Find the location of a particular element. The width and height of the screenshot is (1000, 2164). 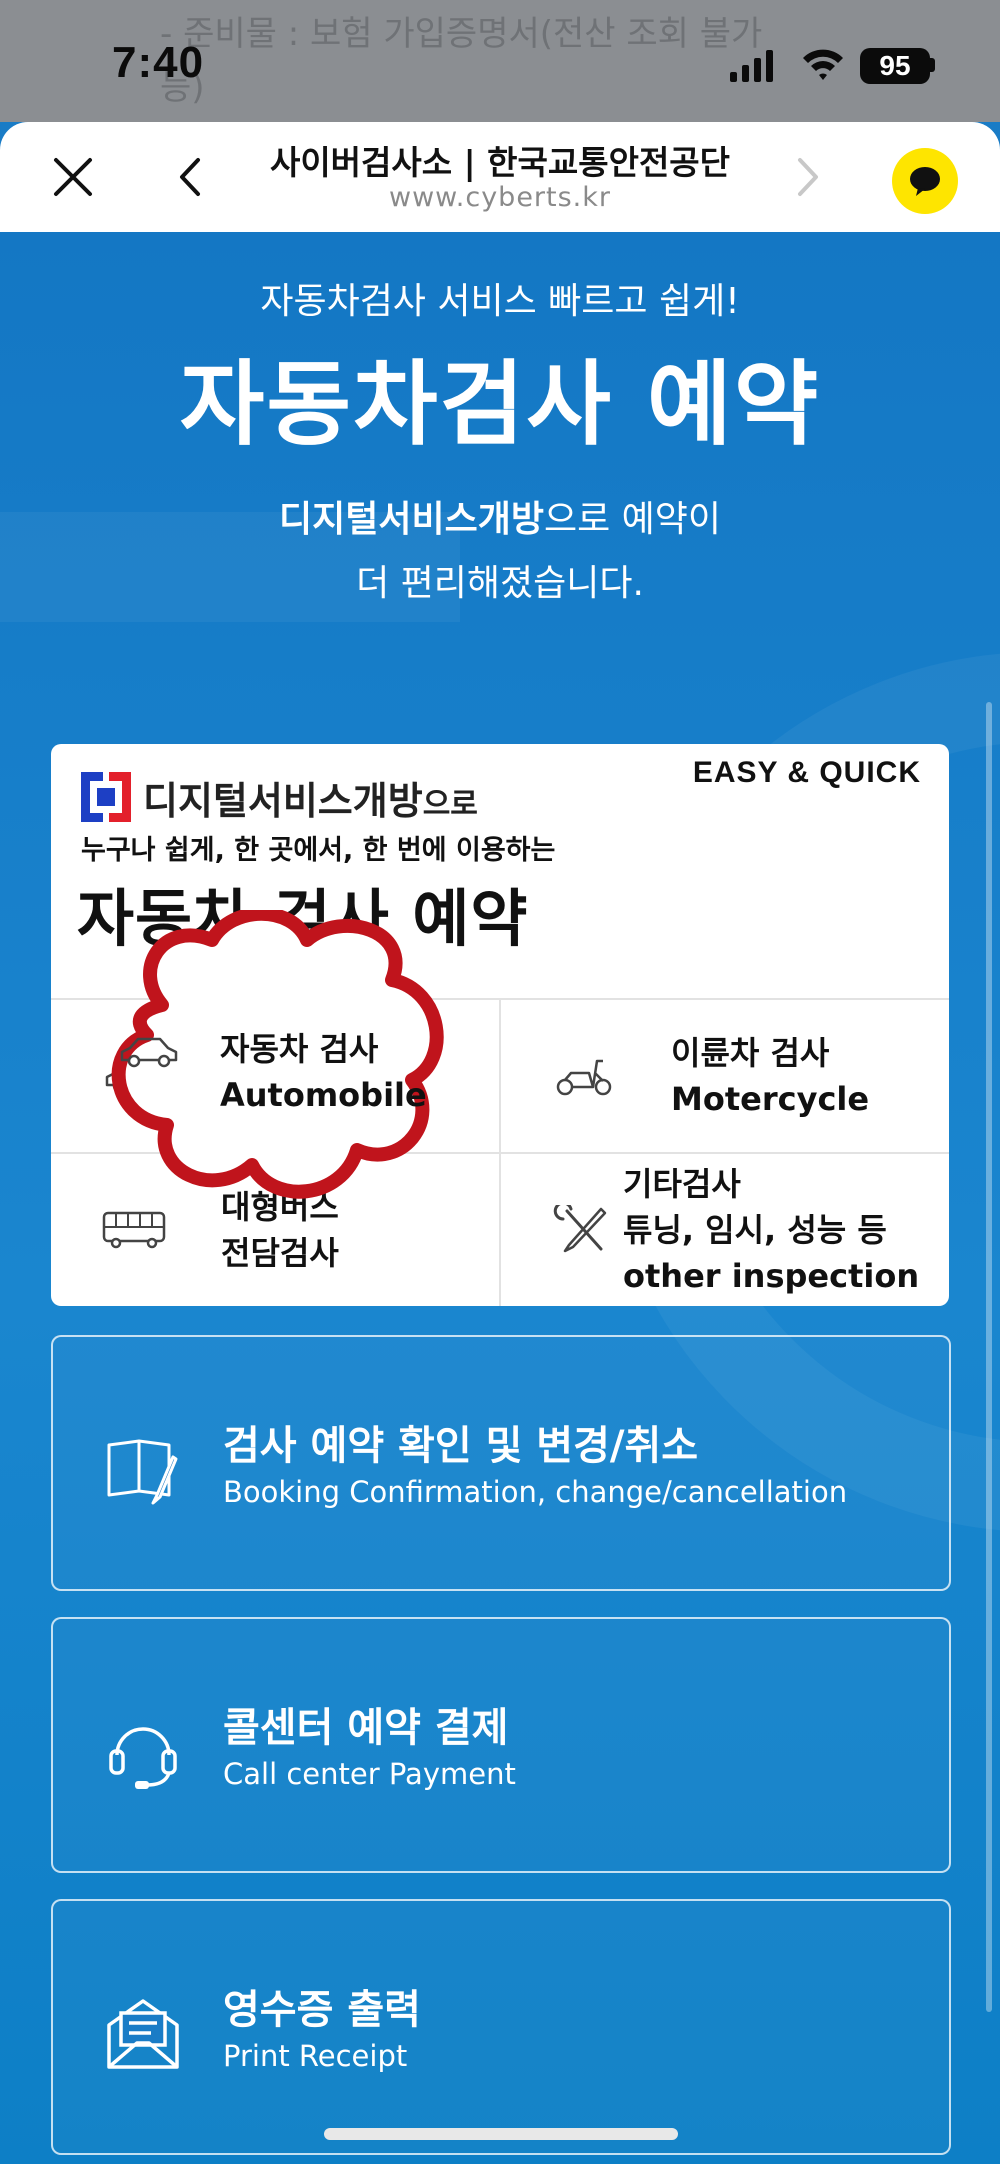

wifi-icon is located at coordinates (823, 64).